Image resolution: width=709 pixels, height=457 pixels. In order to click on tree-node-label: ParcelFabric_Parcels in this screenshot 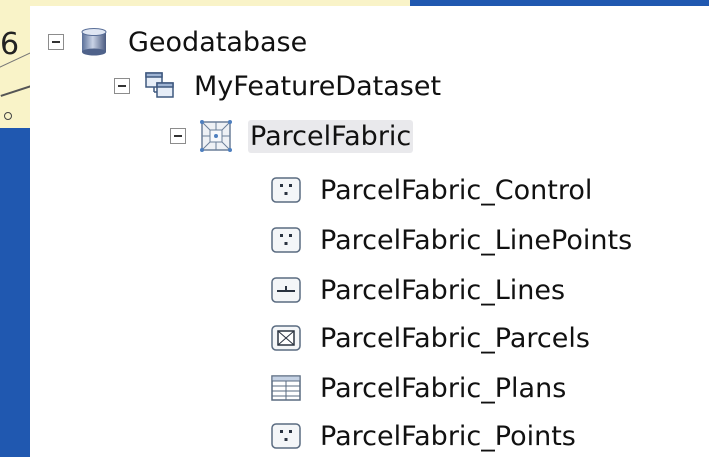, I will do `click(455, 338)`.